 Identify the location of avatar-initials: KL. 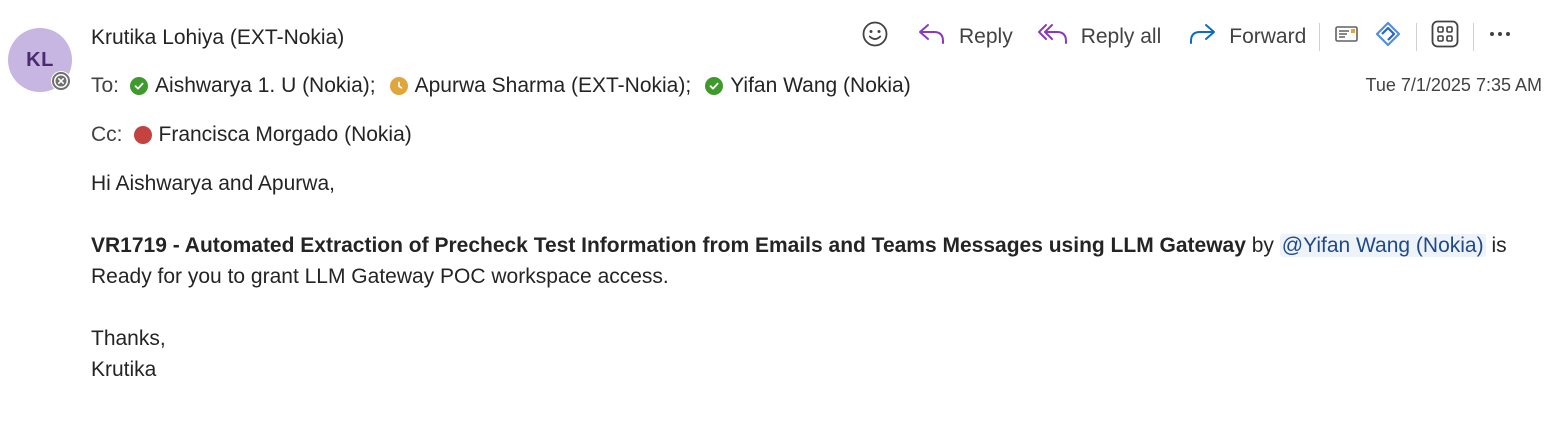
(40, 59).